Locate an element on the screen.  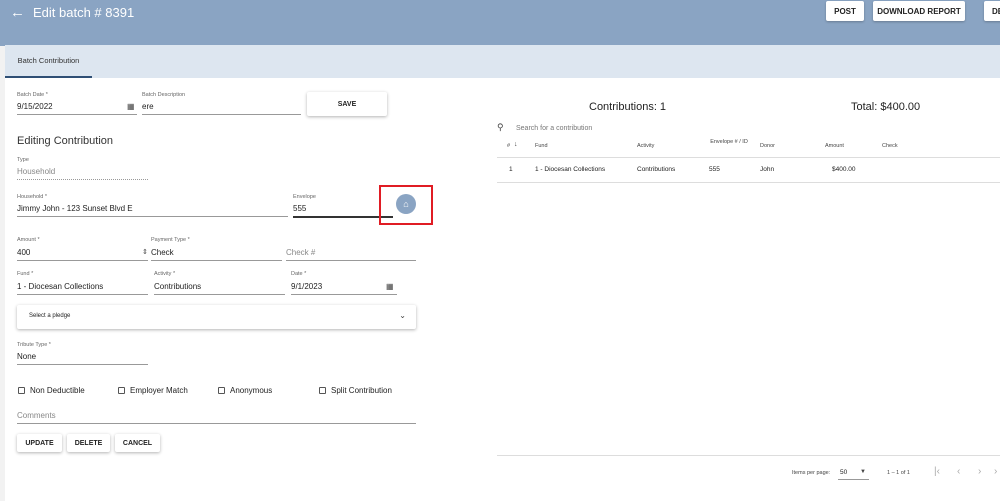
envelope-label: Envelope is located at coordinates (304, 197).